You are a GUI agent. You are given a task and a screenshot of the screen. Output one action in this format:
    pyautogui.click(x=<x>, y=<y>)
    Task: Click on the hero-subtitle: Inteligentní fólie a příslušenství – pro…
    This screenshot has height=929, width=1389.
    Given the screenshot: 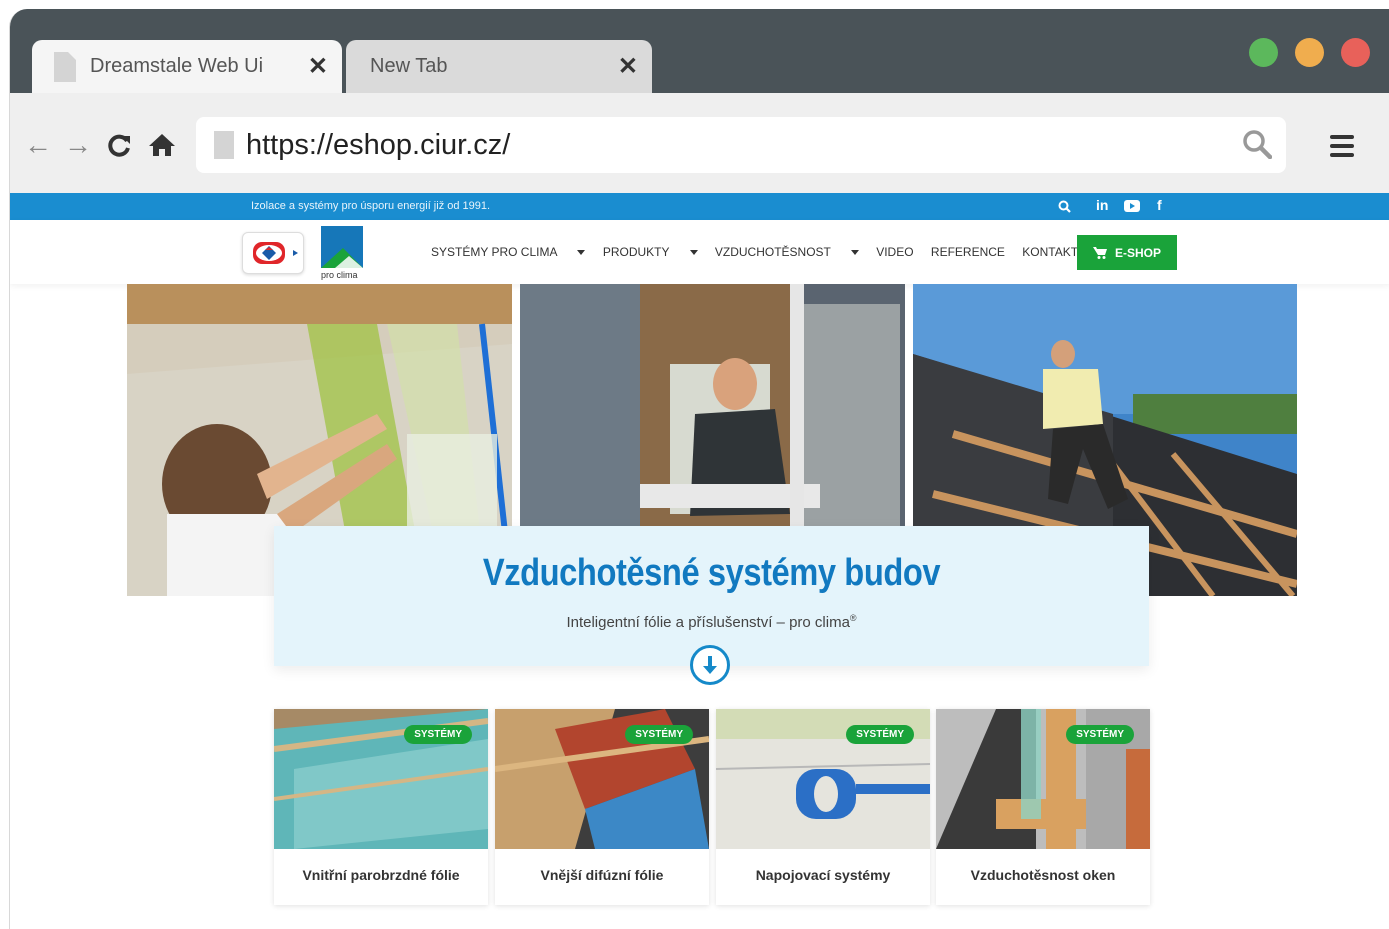 What is the action you would take?
    pyautogui.click(x=711, y=622)
    